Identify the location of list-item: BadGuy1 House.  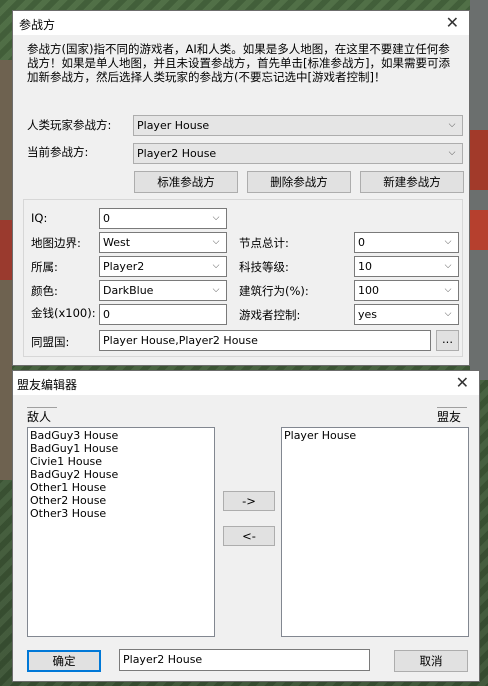
(121, 448).